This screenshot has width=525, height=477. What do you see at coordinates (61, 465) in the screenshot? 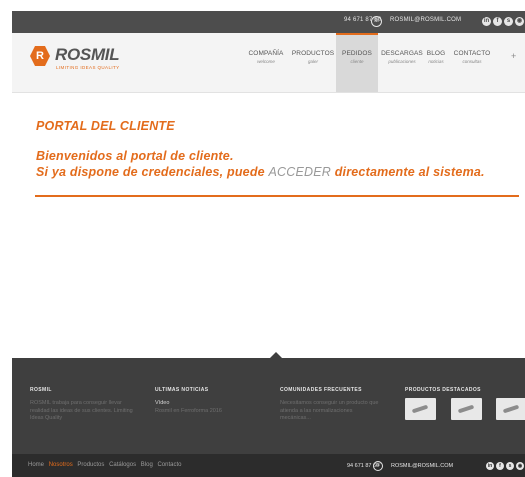
I see `footer-link-nosotros: Nosotros` at bounding box center [61, 465].